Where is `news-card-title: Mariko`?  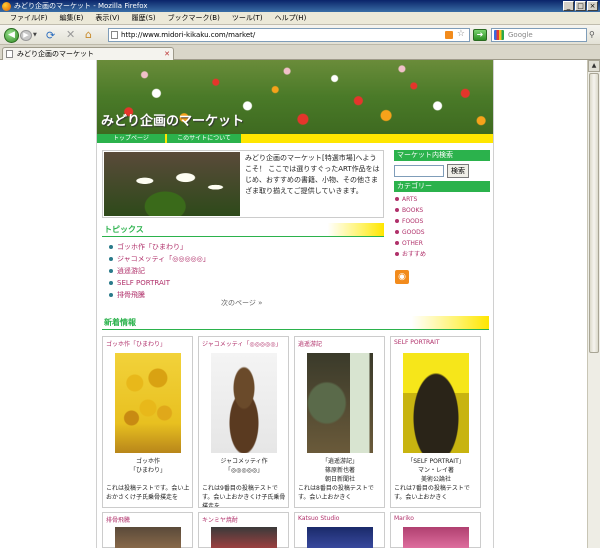 news-card-title: Mariko is located at coordinates (404, 518).